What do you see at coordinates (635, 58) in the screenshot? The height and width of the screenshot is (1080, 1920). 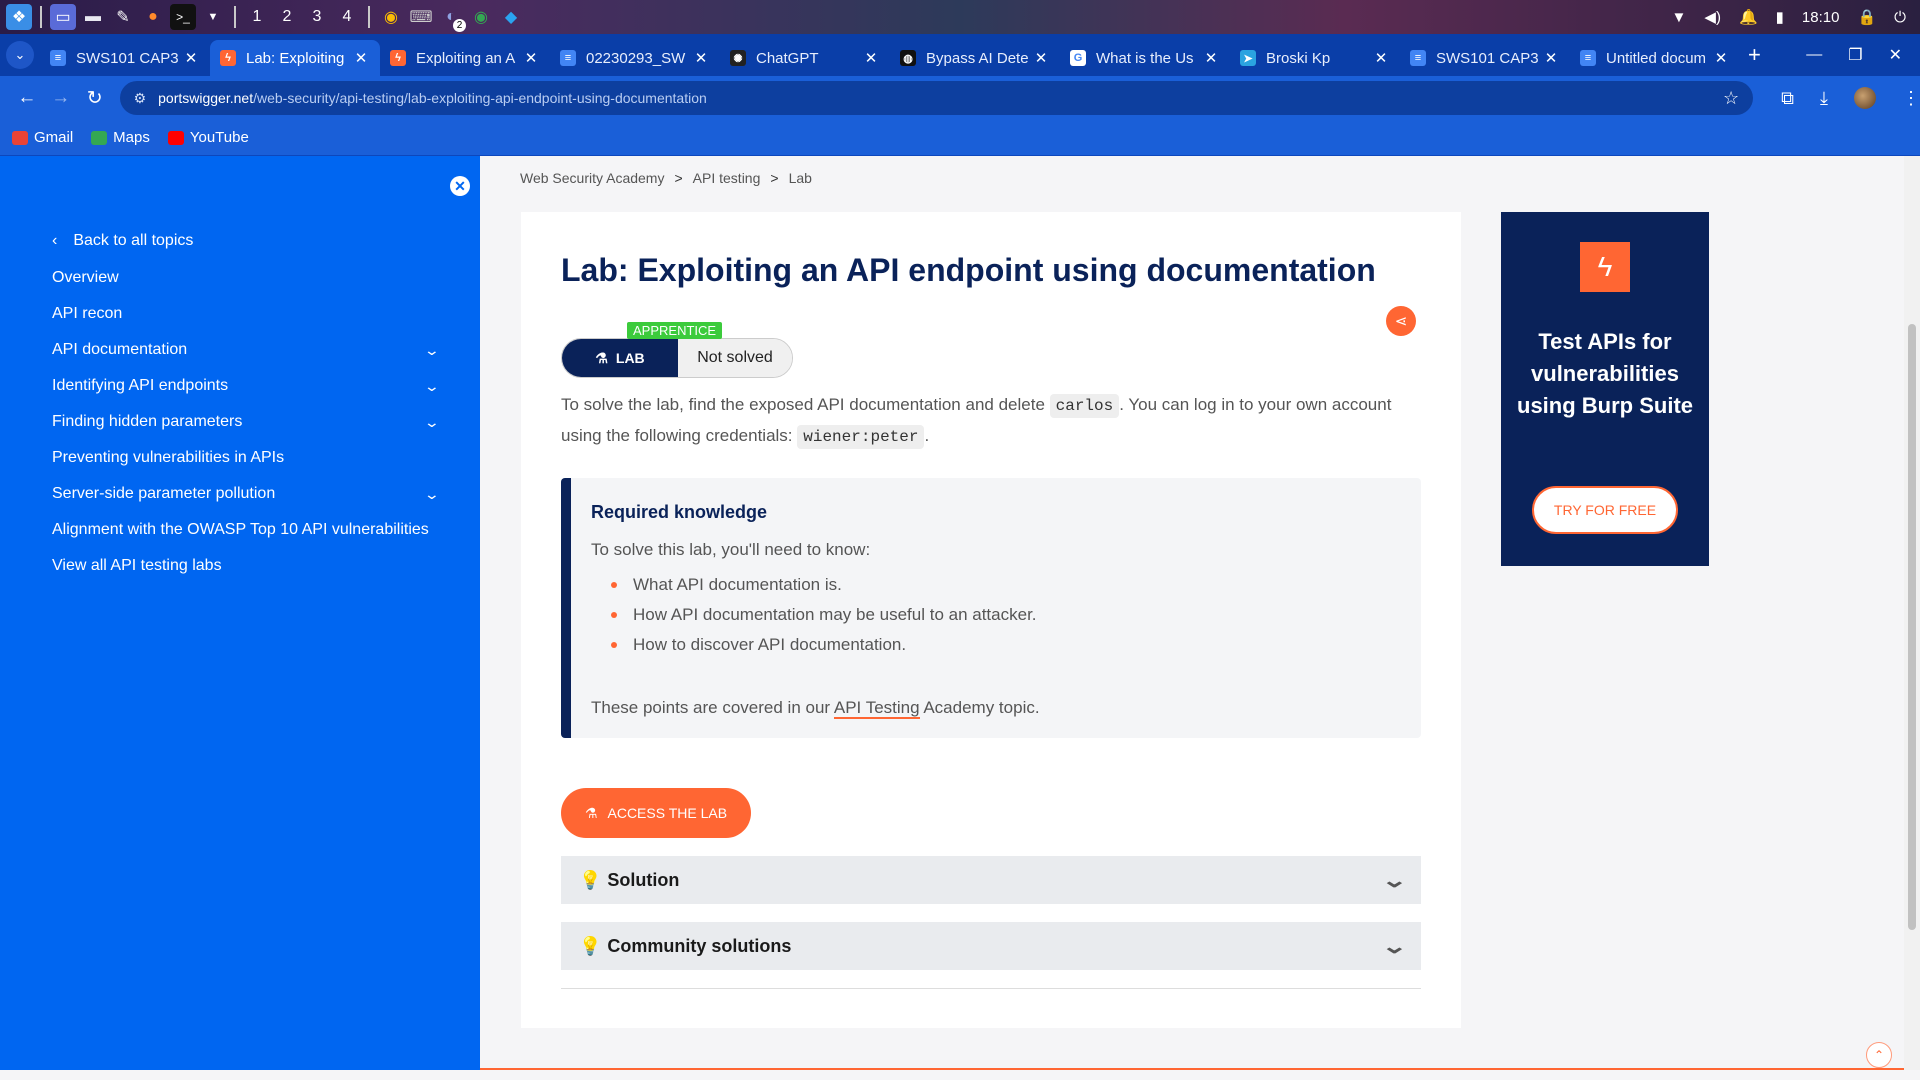 I see `browser-tab: ≡ 02230293_SW ✕` at bounding box center [635, 58].